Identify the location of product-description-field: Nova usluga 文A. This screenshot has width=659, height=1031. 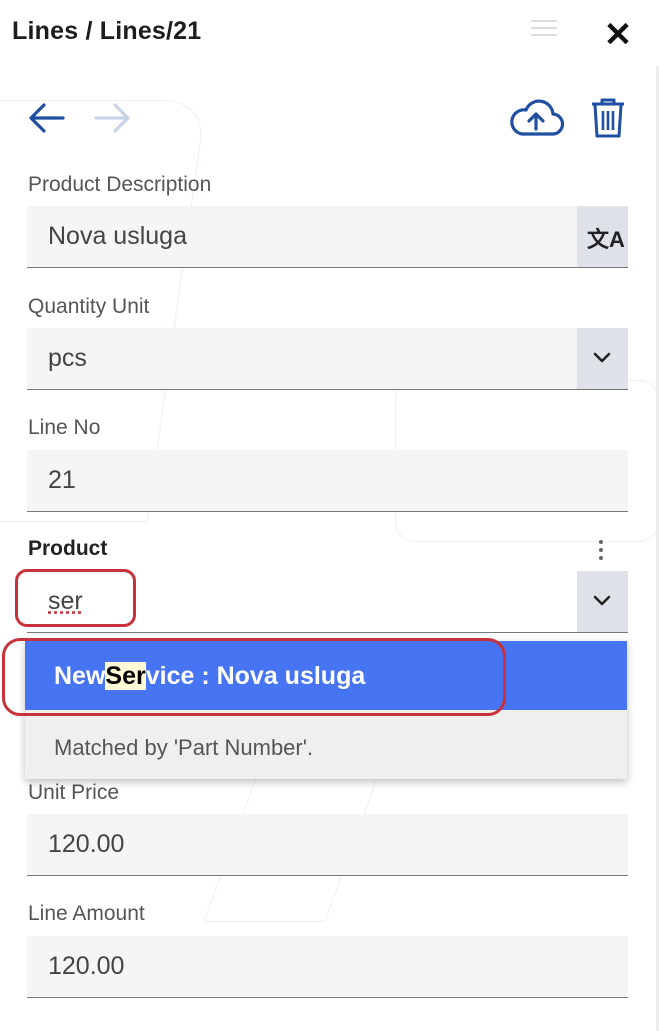
(327, 237).